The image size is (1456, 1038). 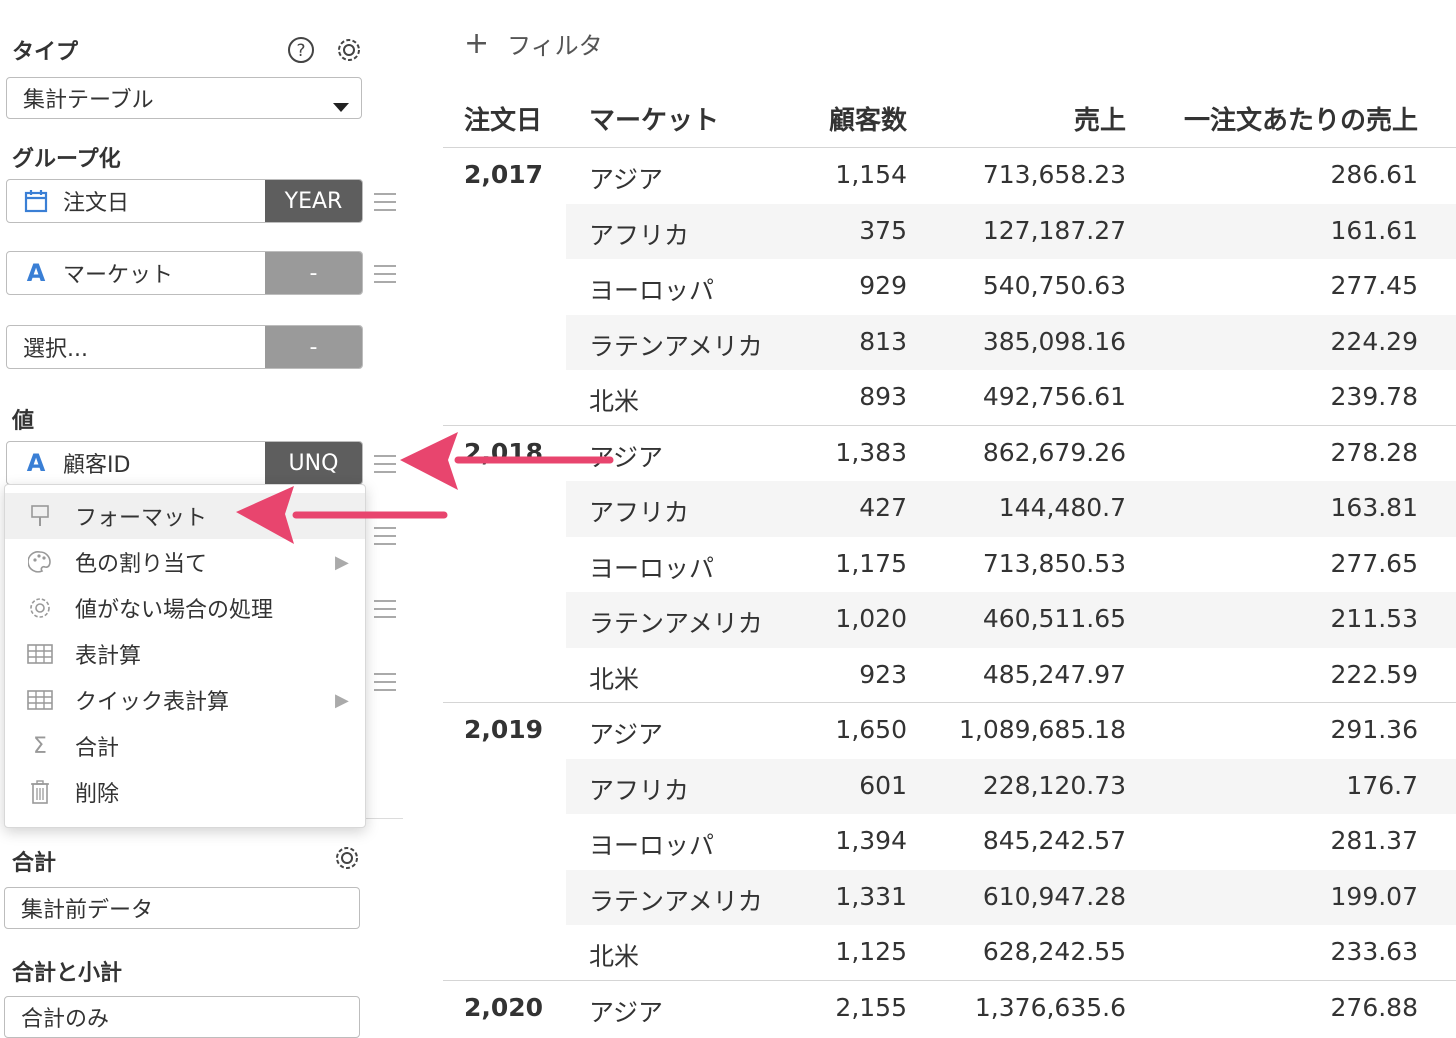 What do you see at coordinates (184, 98) in the screenshot?
I see `type-select: 集計テーブル` at bounding box center [184, 98].